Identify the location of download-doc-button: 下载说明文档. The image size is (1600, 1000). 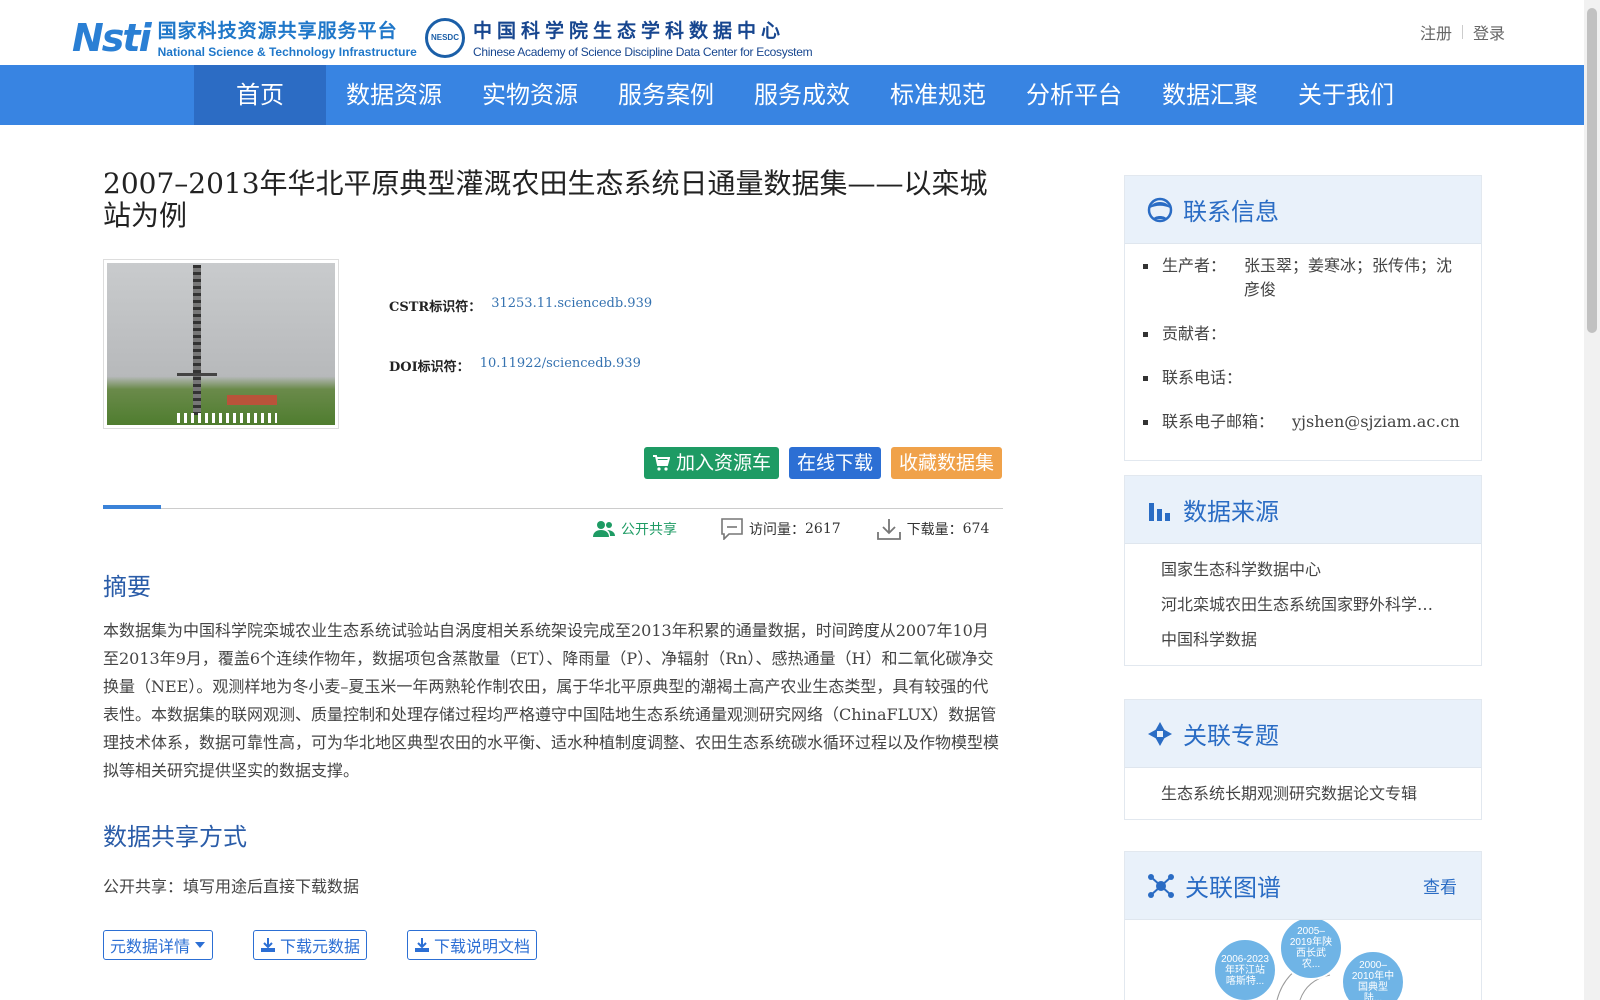
(472, 945).